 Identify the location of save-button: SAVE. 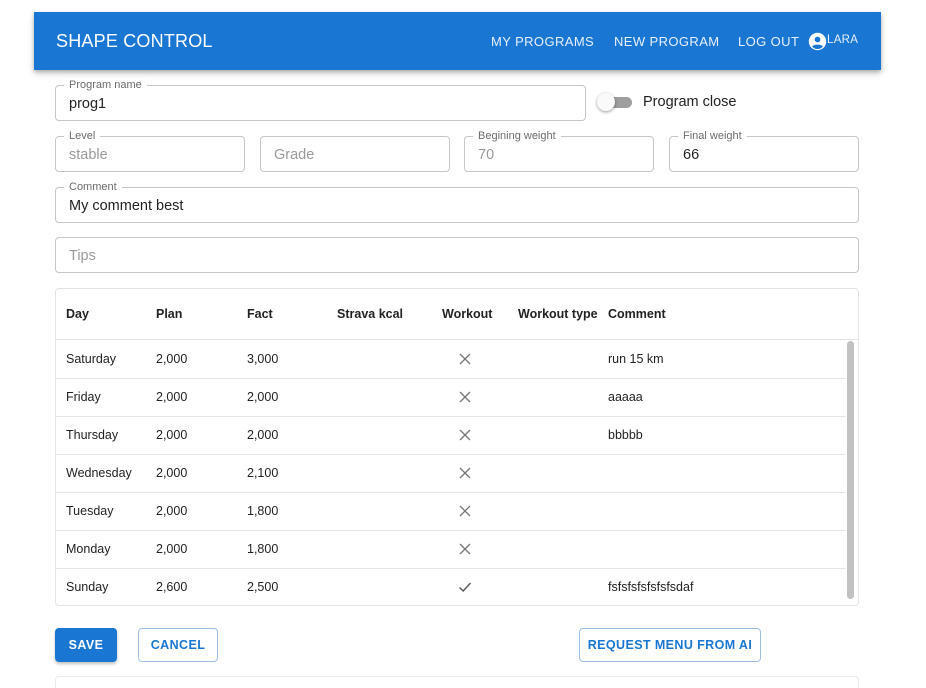
(86, 645).